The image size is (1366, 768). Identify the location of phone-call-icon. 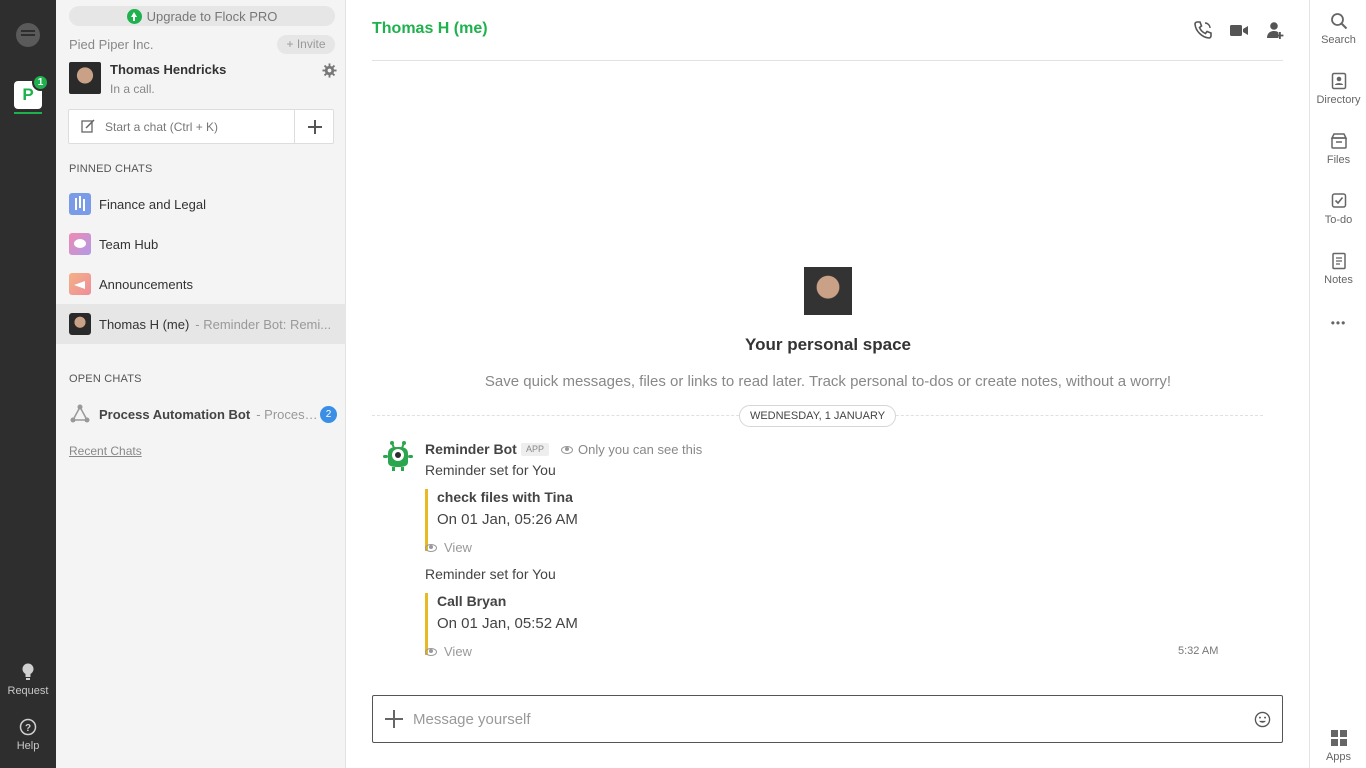
(1203, 30).